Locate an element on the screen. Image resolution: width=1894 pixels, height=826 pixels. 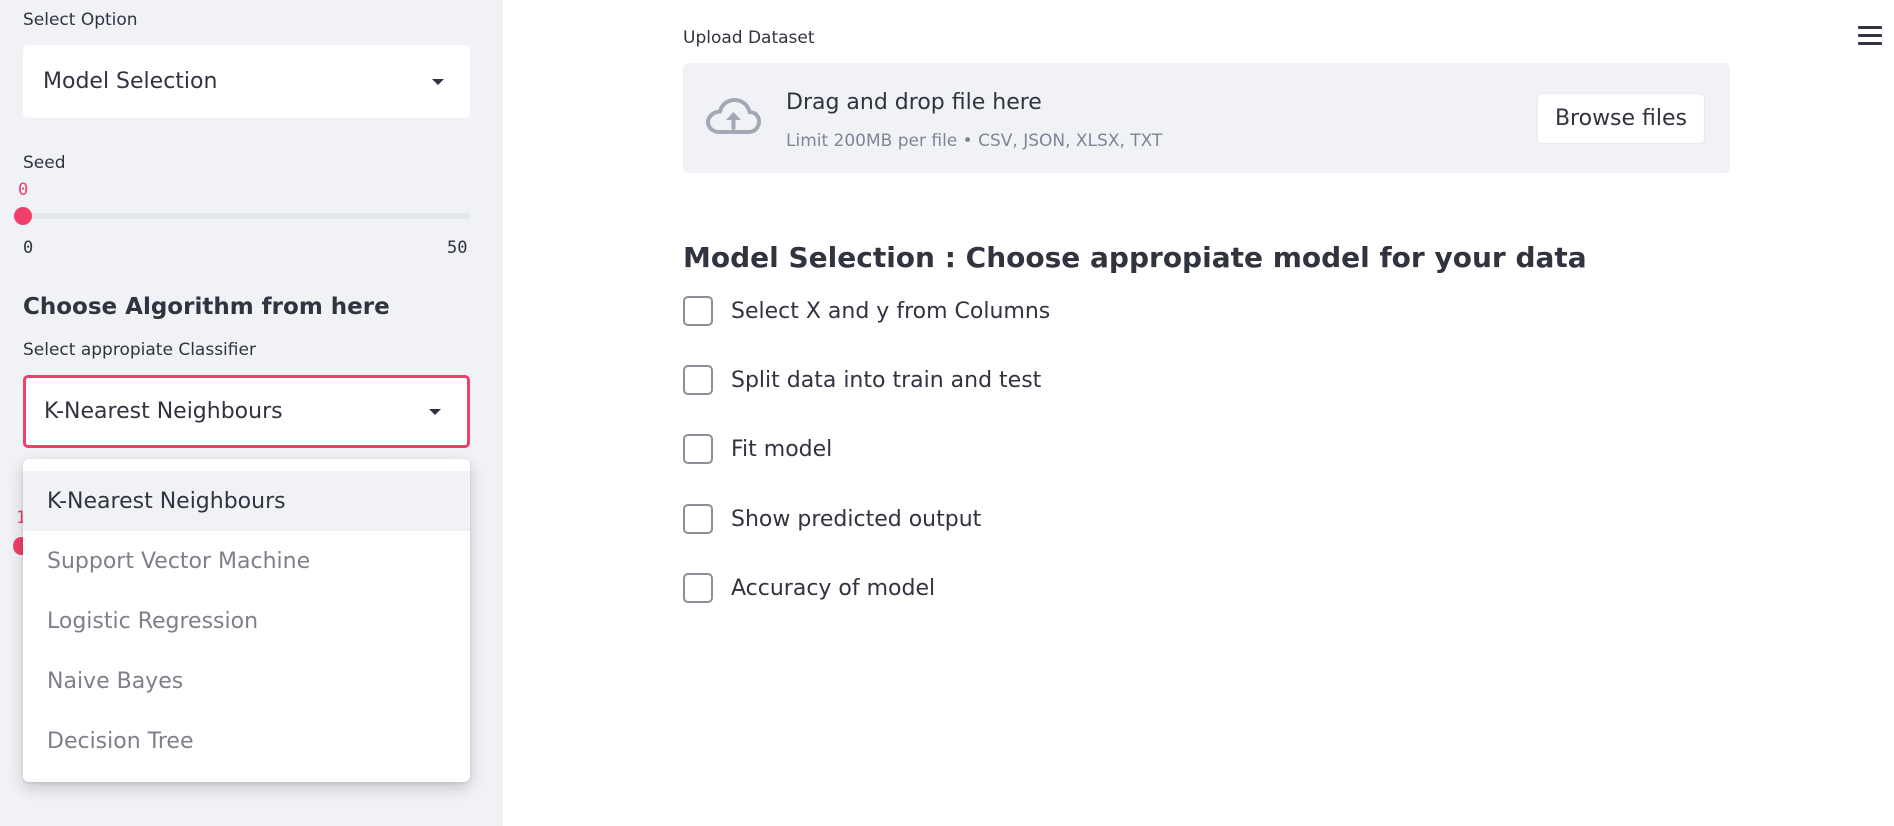
drag-drop-text: Drag and drop file here is located at coordinates (914, 102).